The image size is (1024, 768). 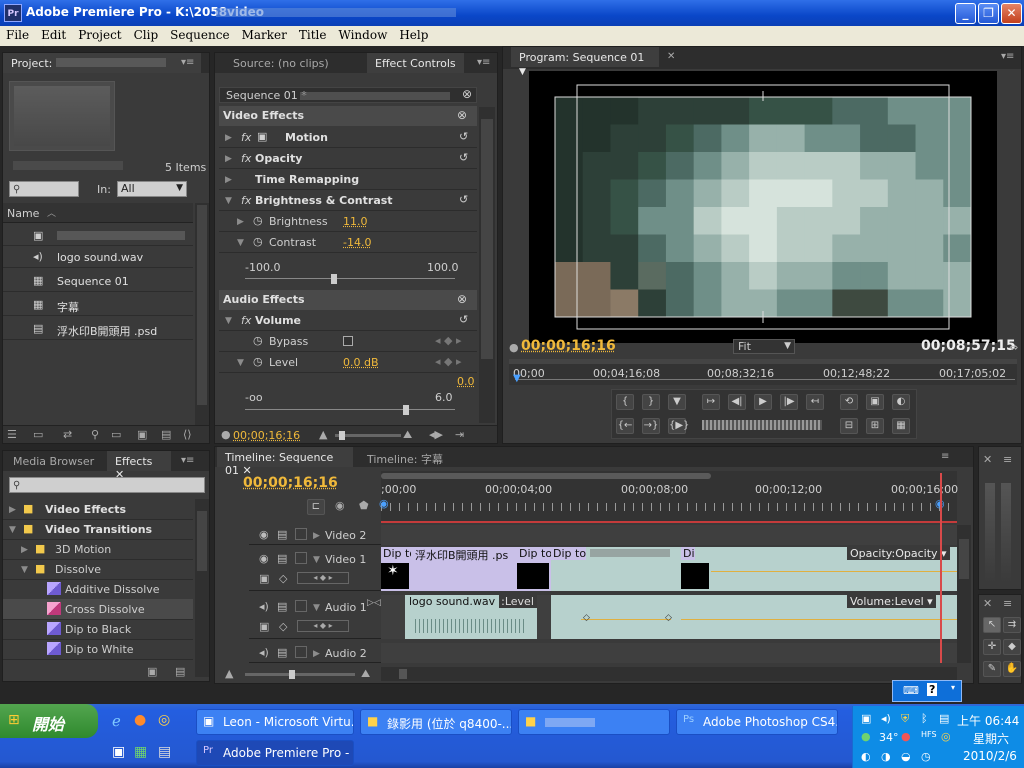 I want to click on language-bar: ⌨ ? ▾, so click(x=927, y=691).